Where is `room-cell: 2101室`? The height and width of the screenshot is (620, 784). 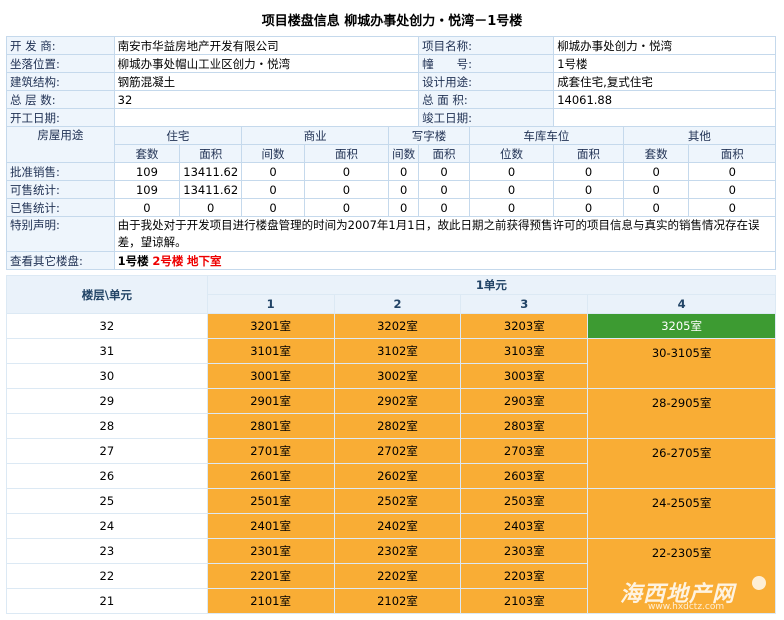 room-cell: 2101室 is located at coordinates (270, 601).